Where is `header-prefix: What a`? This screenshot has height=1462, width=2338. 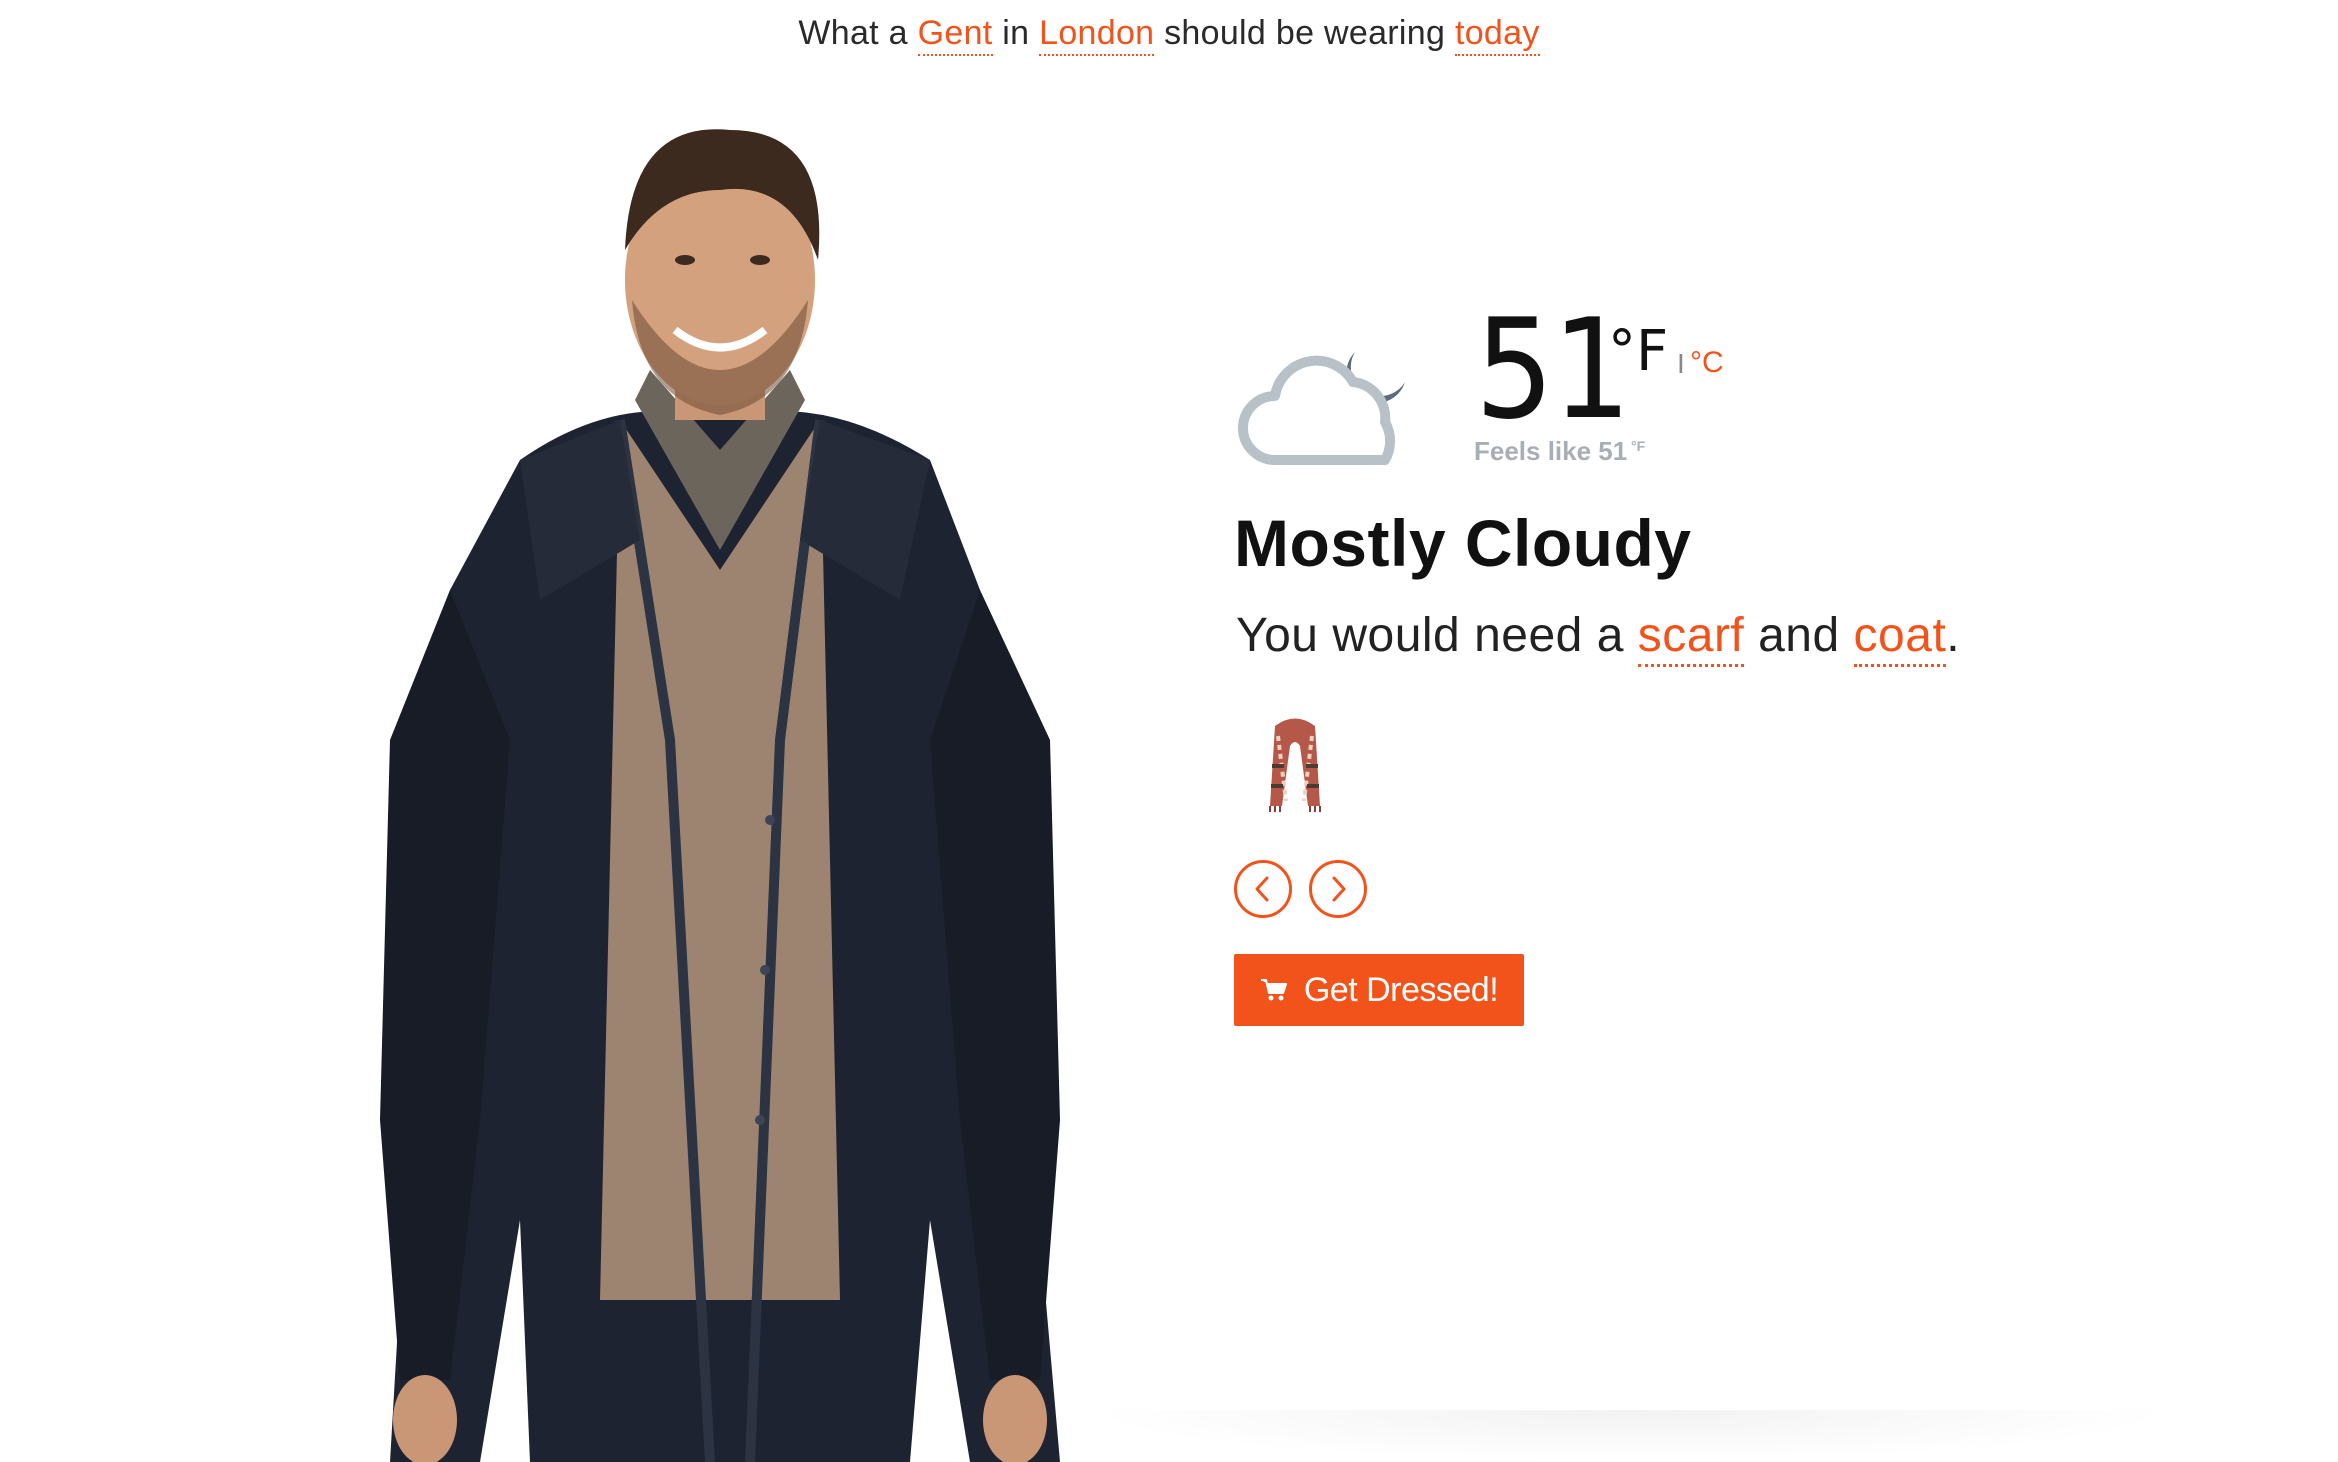 header-prefix: What a is located at coordinates (853, 33).